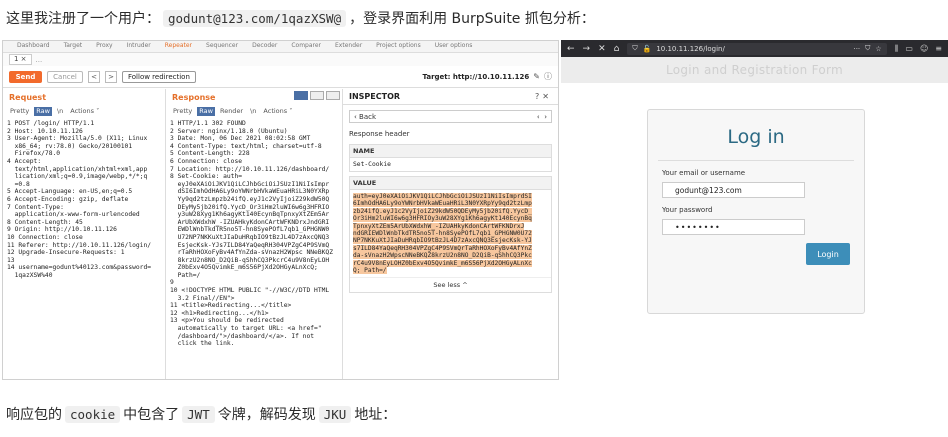 This screenshot has width=948, height=437. I want to click on response-line: 9, so click(172, 283).